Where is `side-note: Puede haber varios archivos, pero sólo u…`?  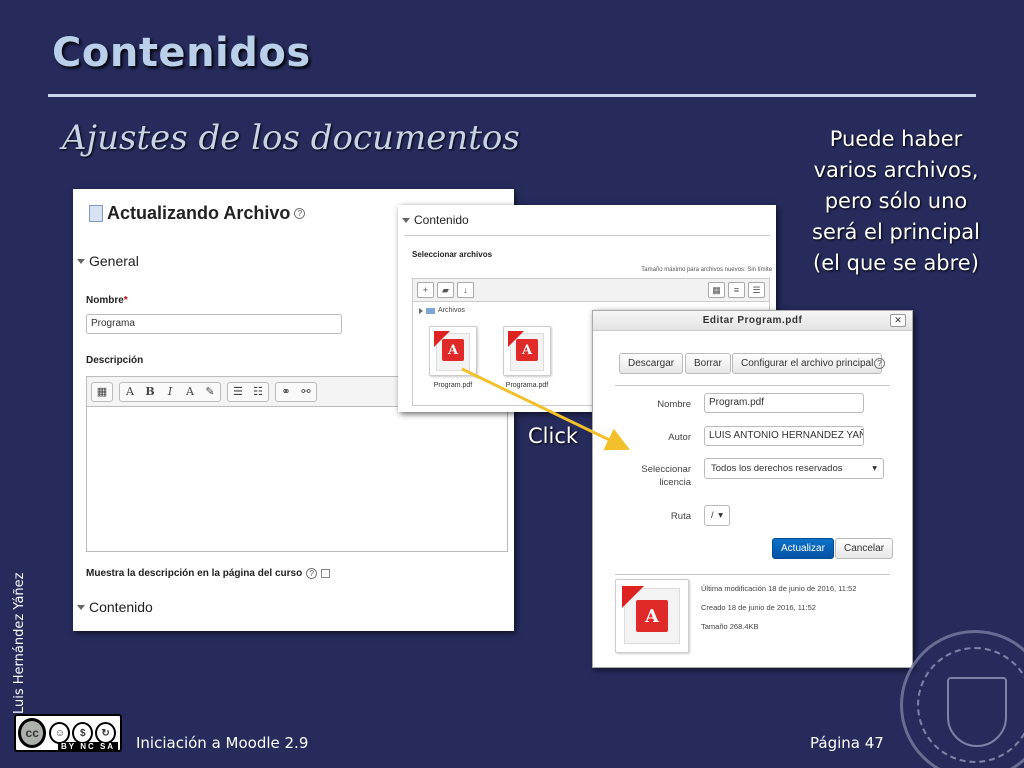
side-note: Puede haber varios archivos, pero sólo u… is located at coordinates (896, 201).